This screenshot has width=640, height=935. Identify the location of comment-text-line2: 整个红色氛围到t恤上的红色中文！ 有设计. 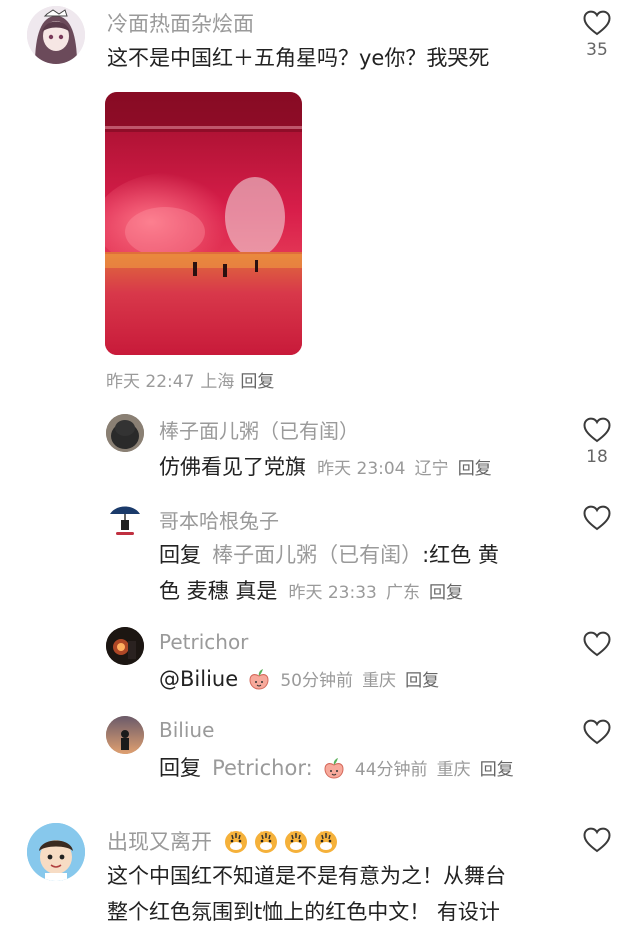
(303, 912).